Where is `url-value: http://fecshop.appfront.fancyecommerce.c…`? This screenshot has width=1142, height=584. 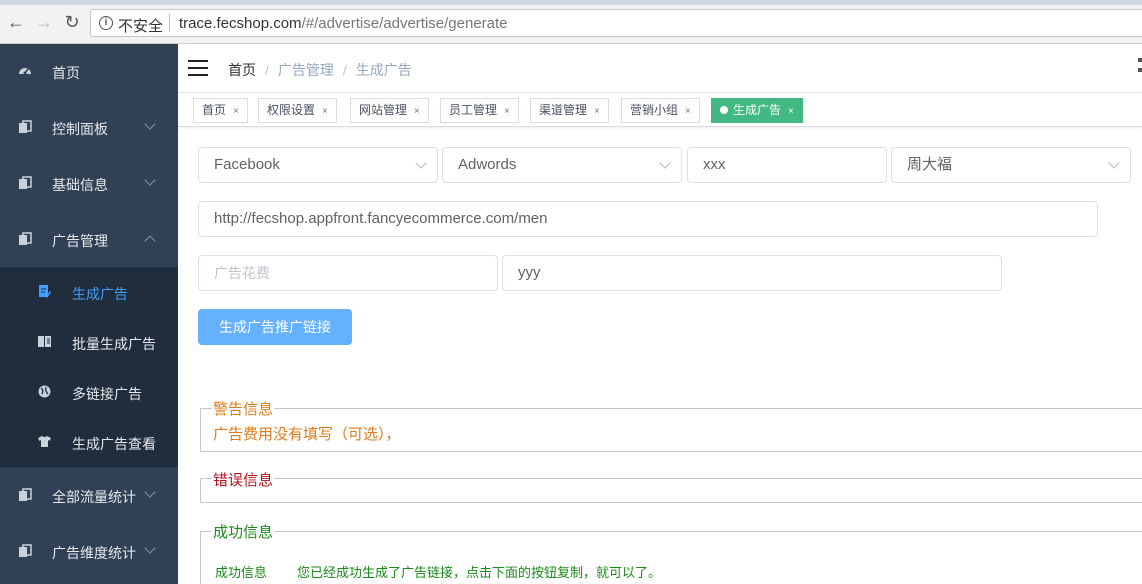 url-value: http://fecshop.appfront.fancyecommerce.c… is located at coordinates (381, 218).